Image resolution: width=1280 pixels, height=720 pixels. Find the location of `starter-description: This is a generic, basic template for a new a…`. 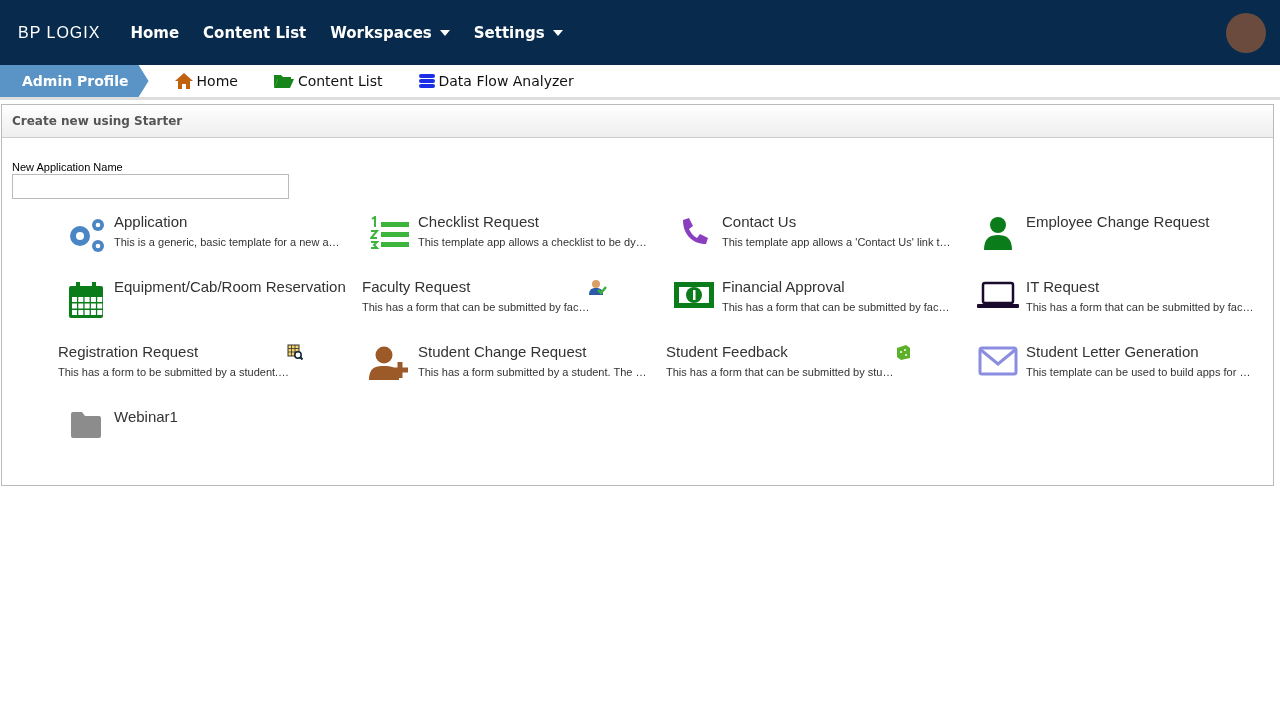

starter-description: This is a generic, basic template for a new a… is located at coordinates (227, 242).